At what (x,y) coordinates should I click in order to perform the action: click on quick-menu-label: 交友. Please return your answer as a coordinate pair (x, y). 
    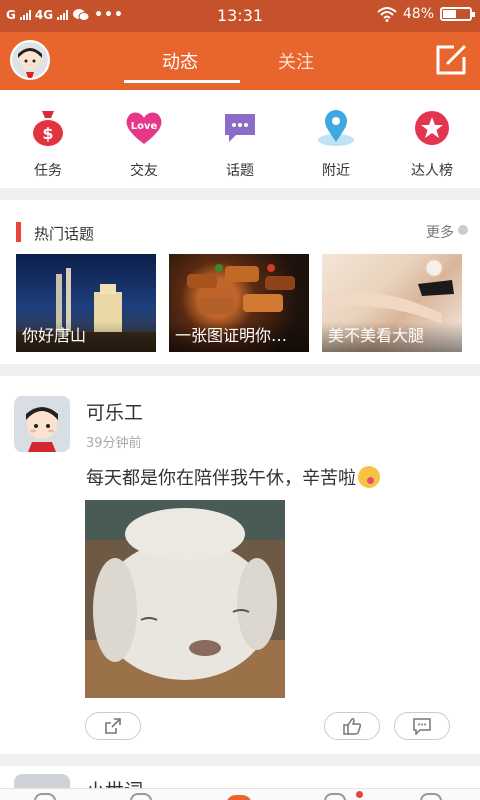
    Looking at the image, I should click on (144, 171).